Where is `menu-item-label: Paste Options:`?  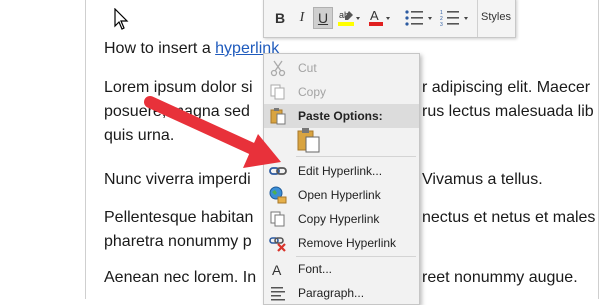
menu-item-label: Paste Options: is located at coordinates (340, 116).